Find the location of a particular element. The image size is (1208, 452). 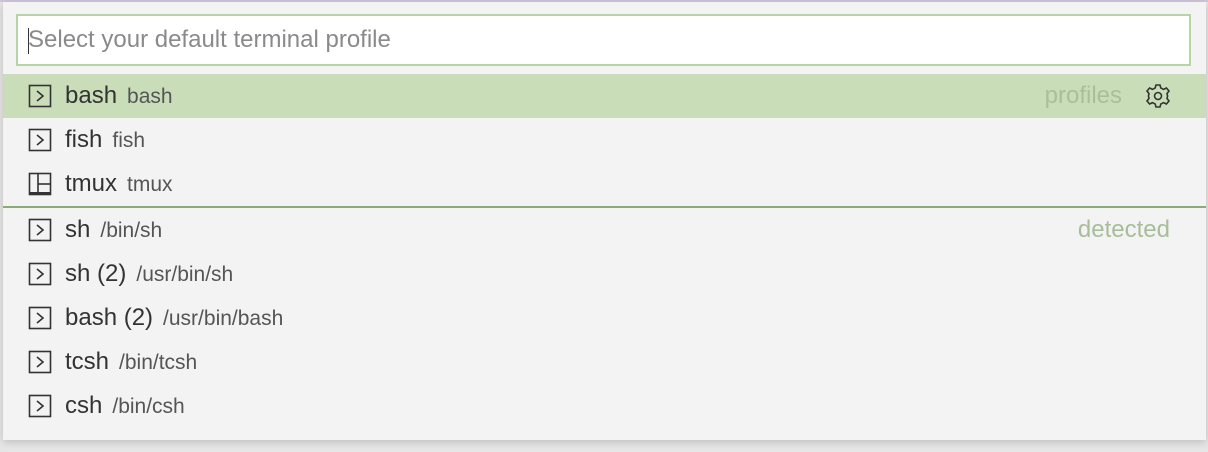

quick-pick-input-box is located at coordinates (603, 40).